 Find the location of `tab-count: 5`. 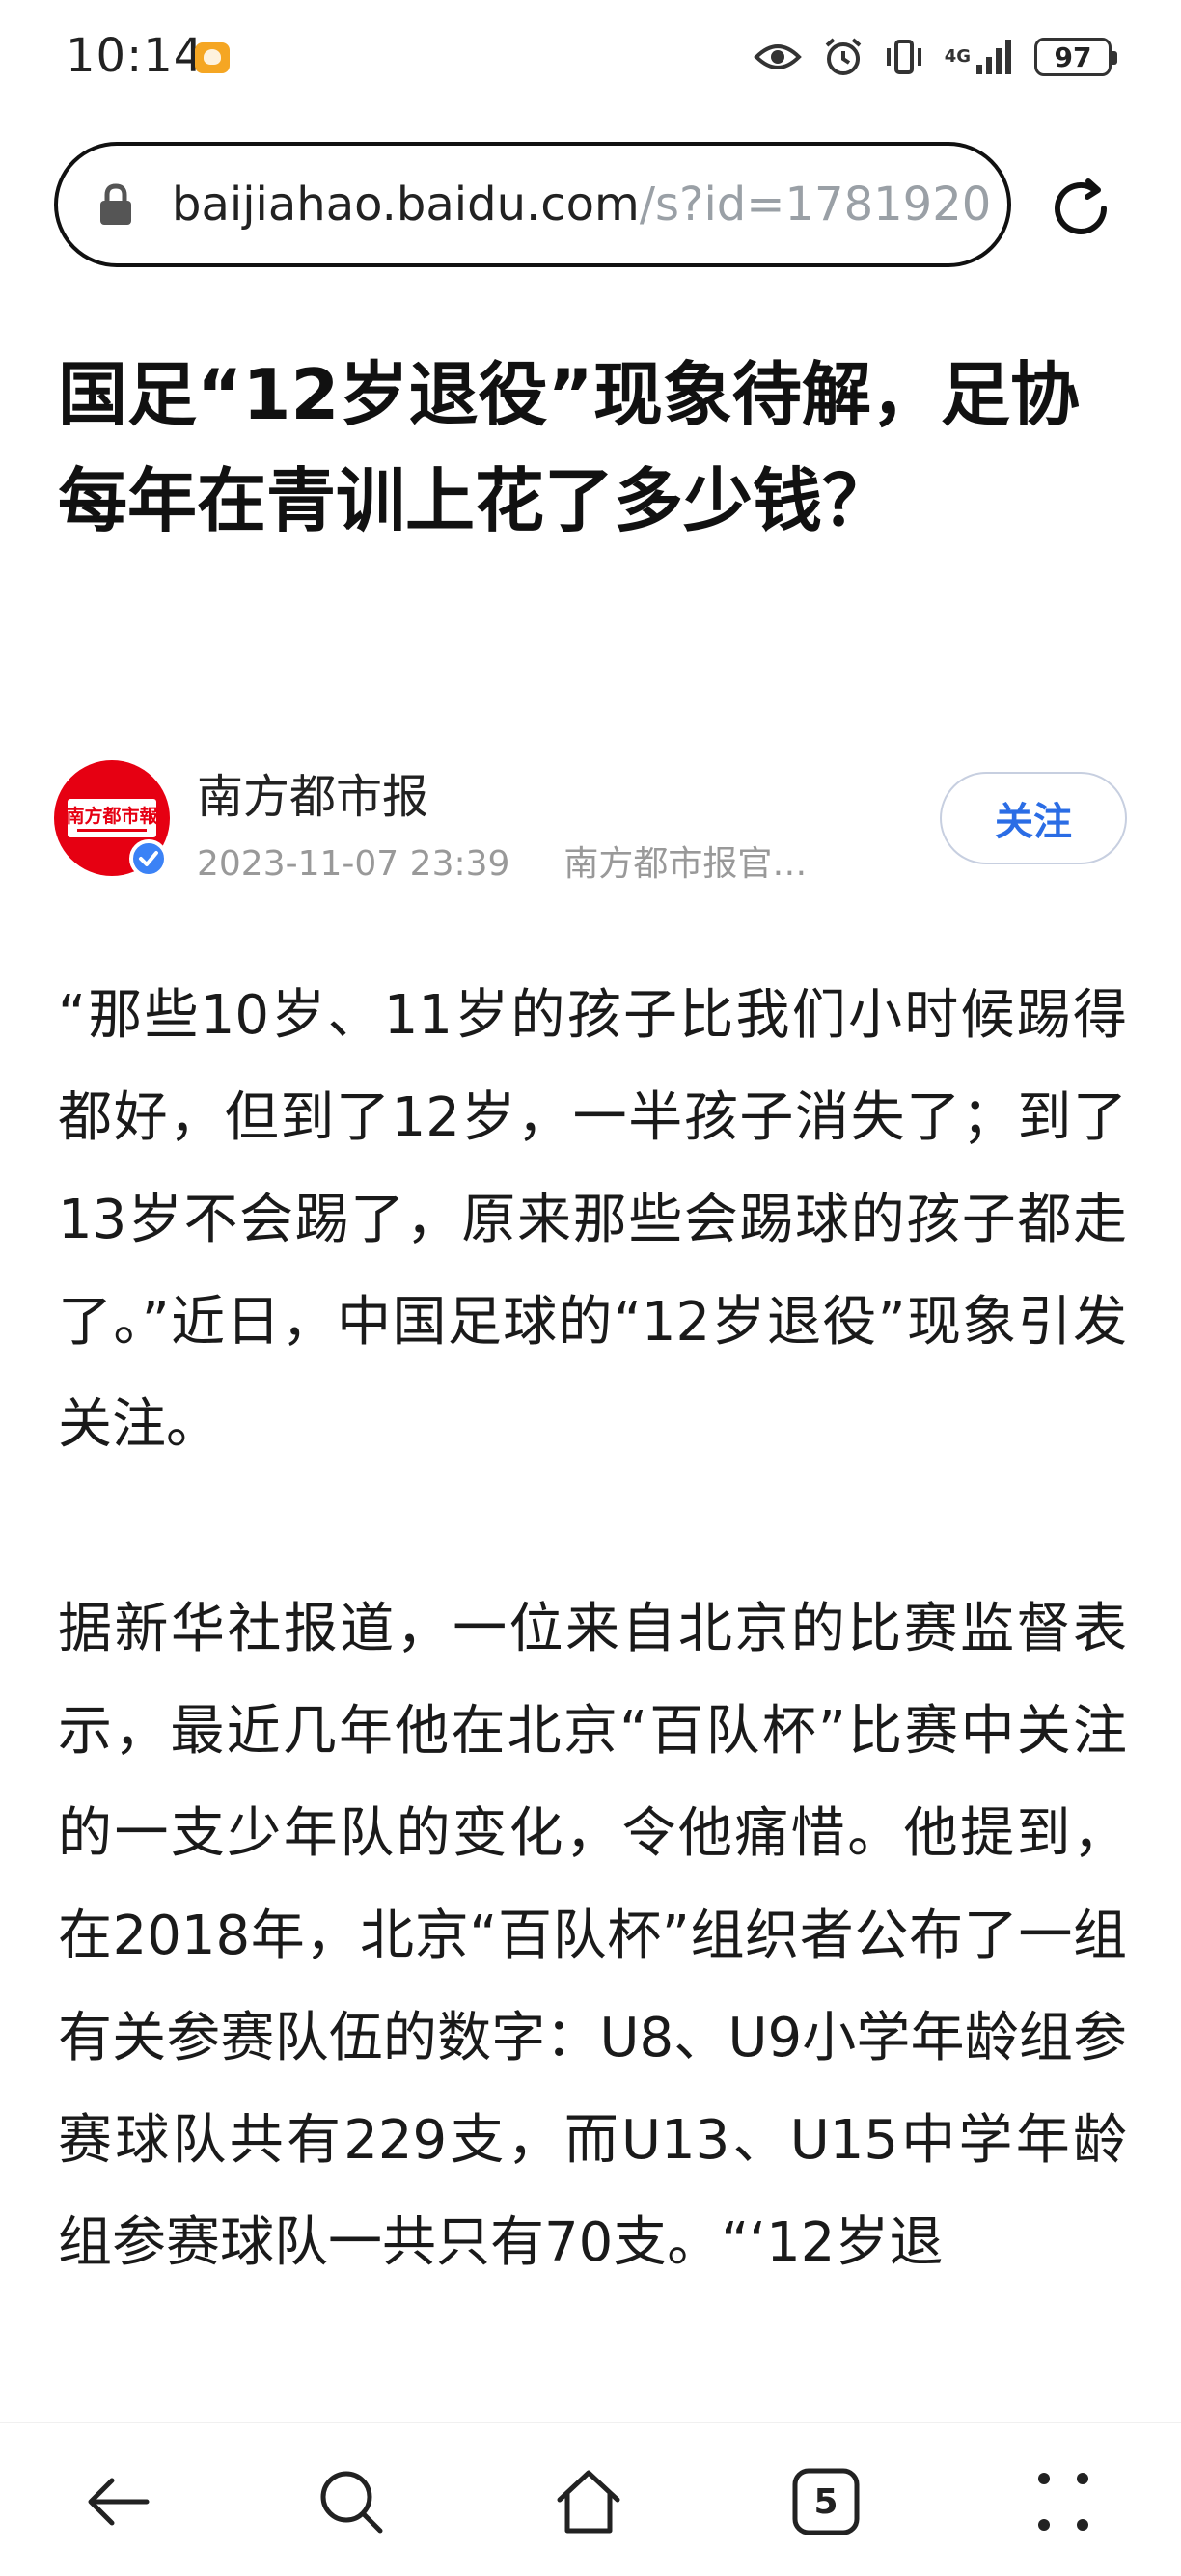

tab-count: 5 is located at coordinates (826, 2502).